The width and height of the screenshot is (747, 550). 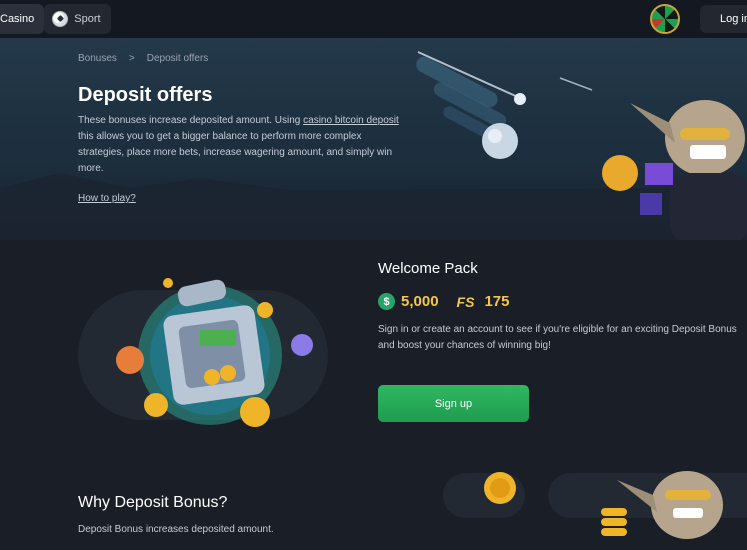 I want to click on tab-casino: Casino, so click(x=22, y=19).